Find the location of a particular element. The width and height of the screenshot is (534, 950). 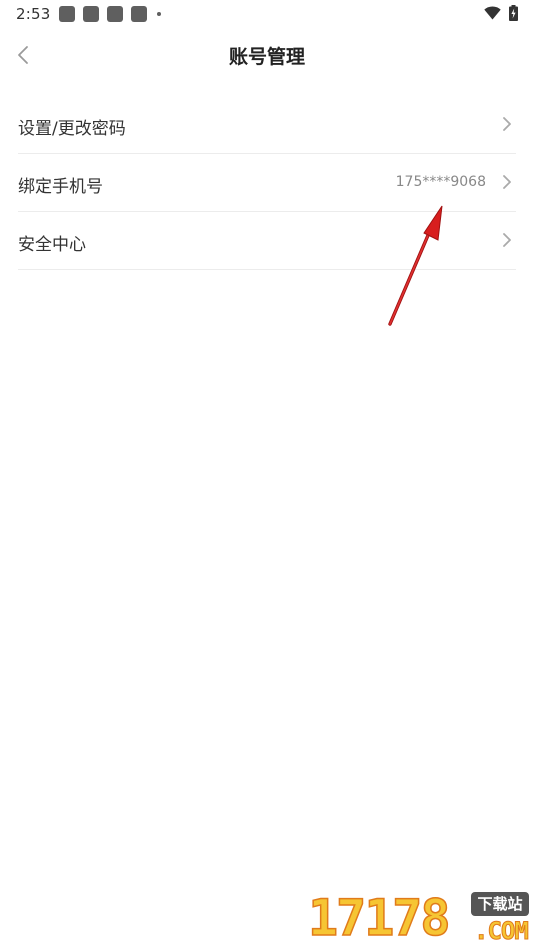

list-item-change-password: 设置/更改密码 is located at coordinates (267, 125).